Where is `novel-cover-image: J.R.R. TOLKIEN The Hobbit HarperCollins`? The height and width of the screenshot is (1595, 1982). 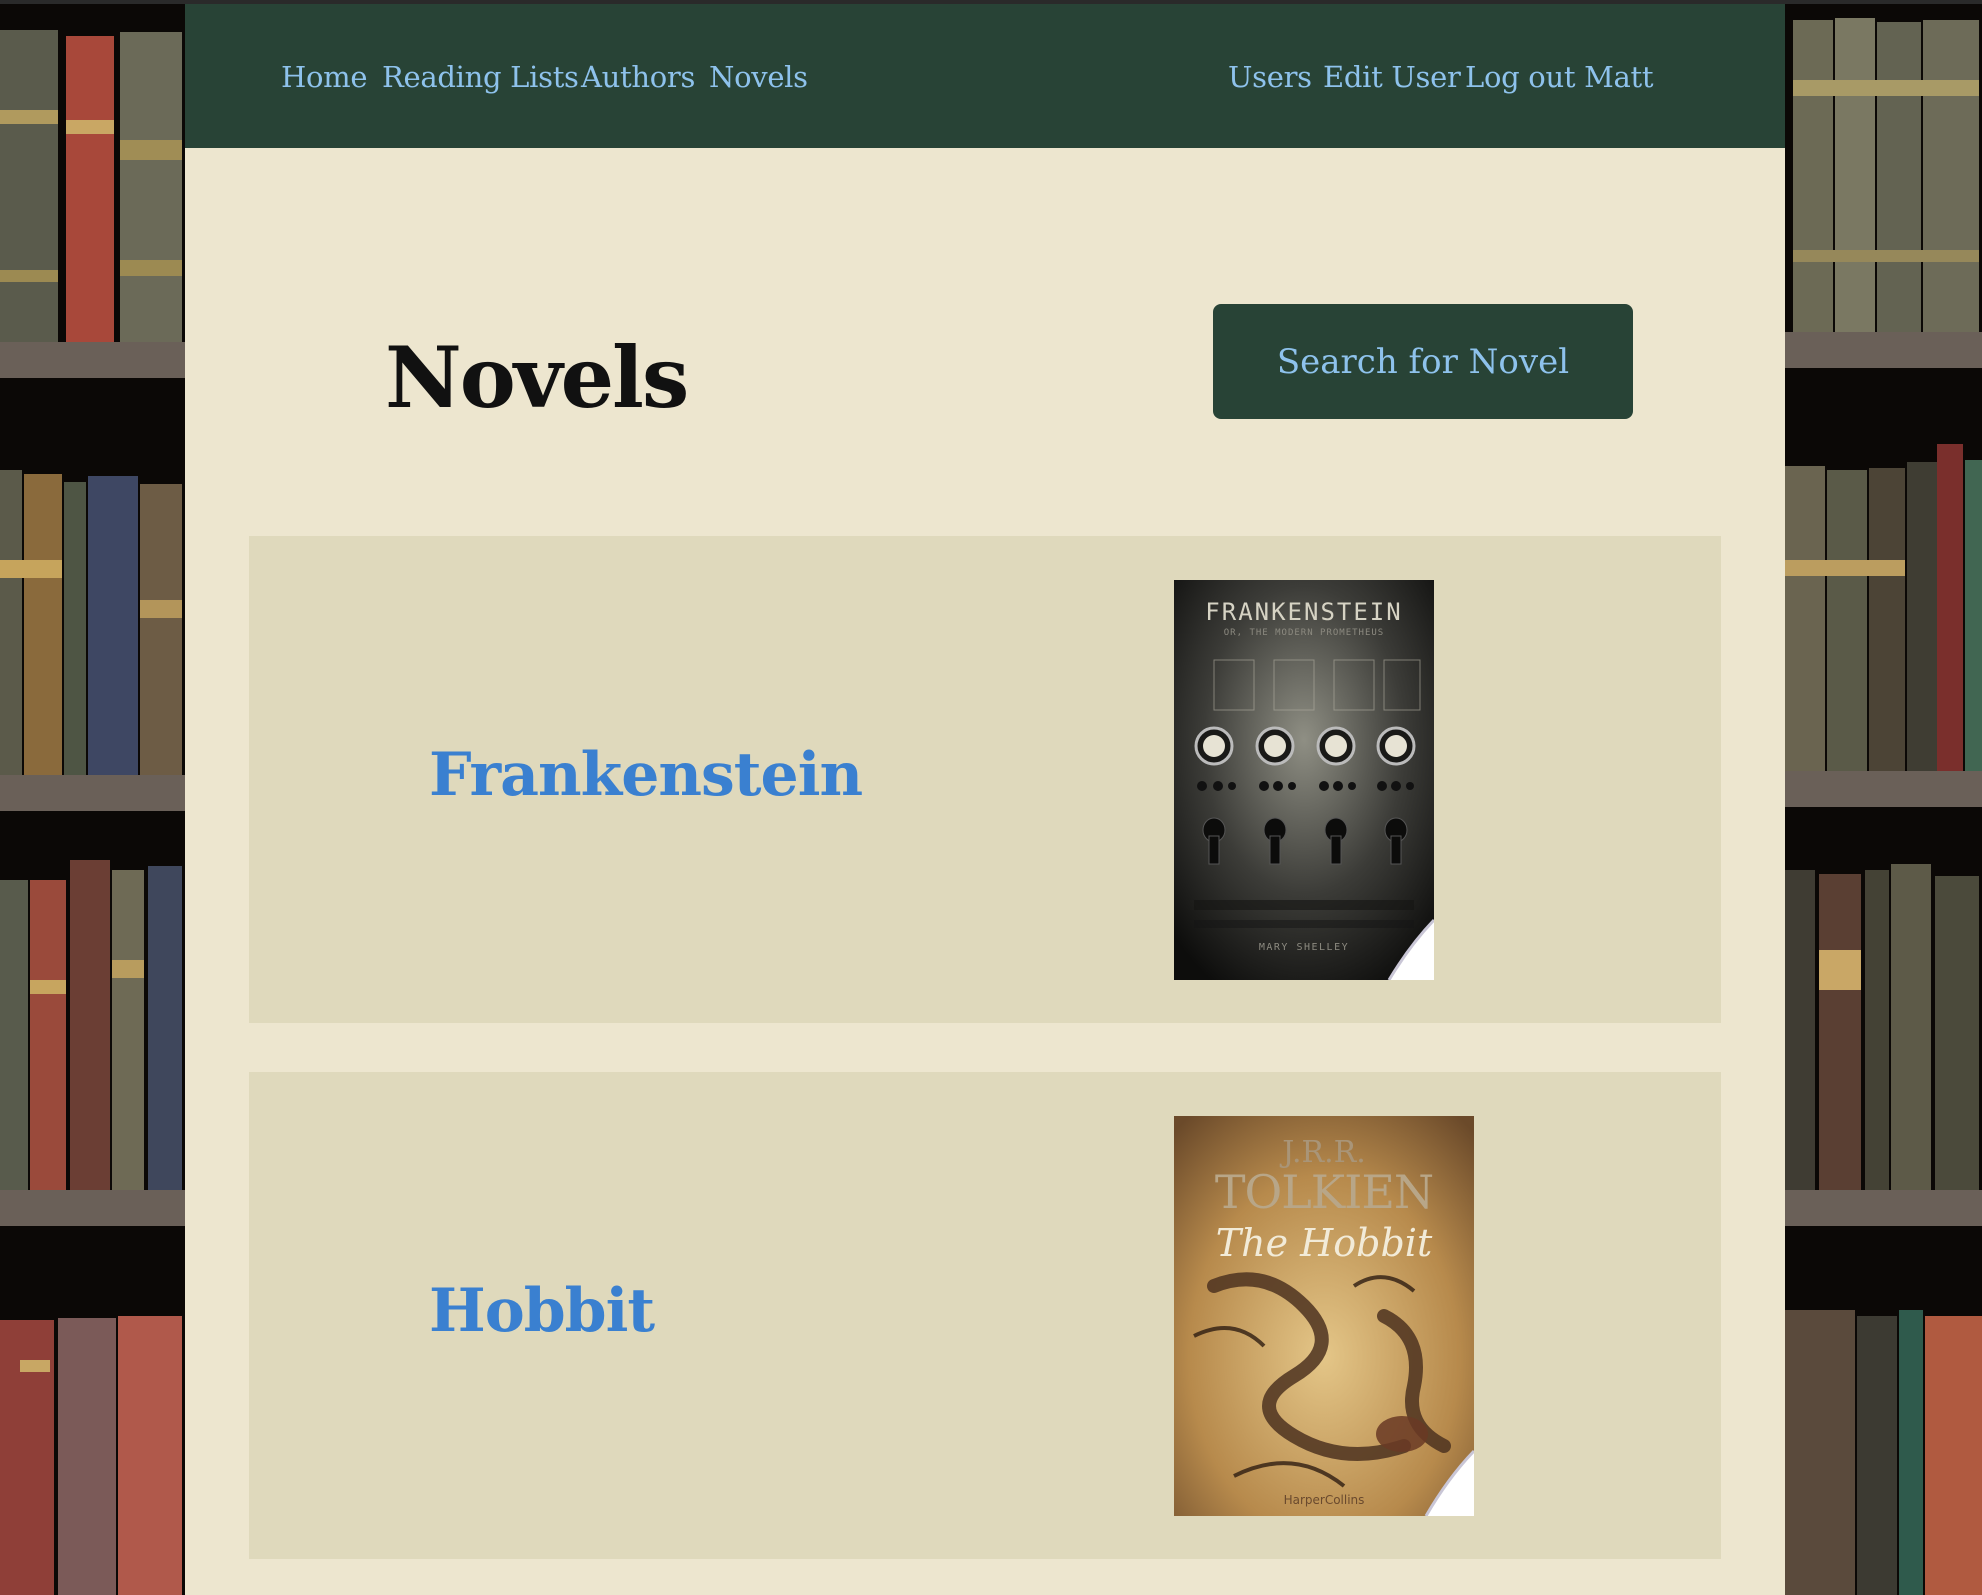 novel-cover-image: J.R.R. TOLKIEN The Hobbit HarperCollins is located at coordinates (1324, 1316).